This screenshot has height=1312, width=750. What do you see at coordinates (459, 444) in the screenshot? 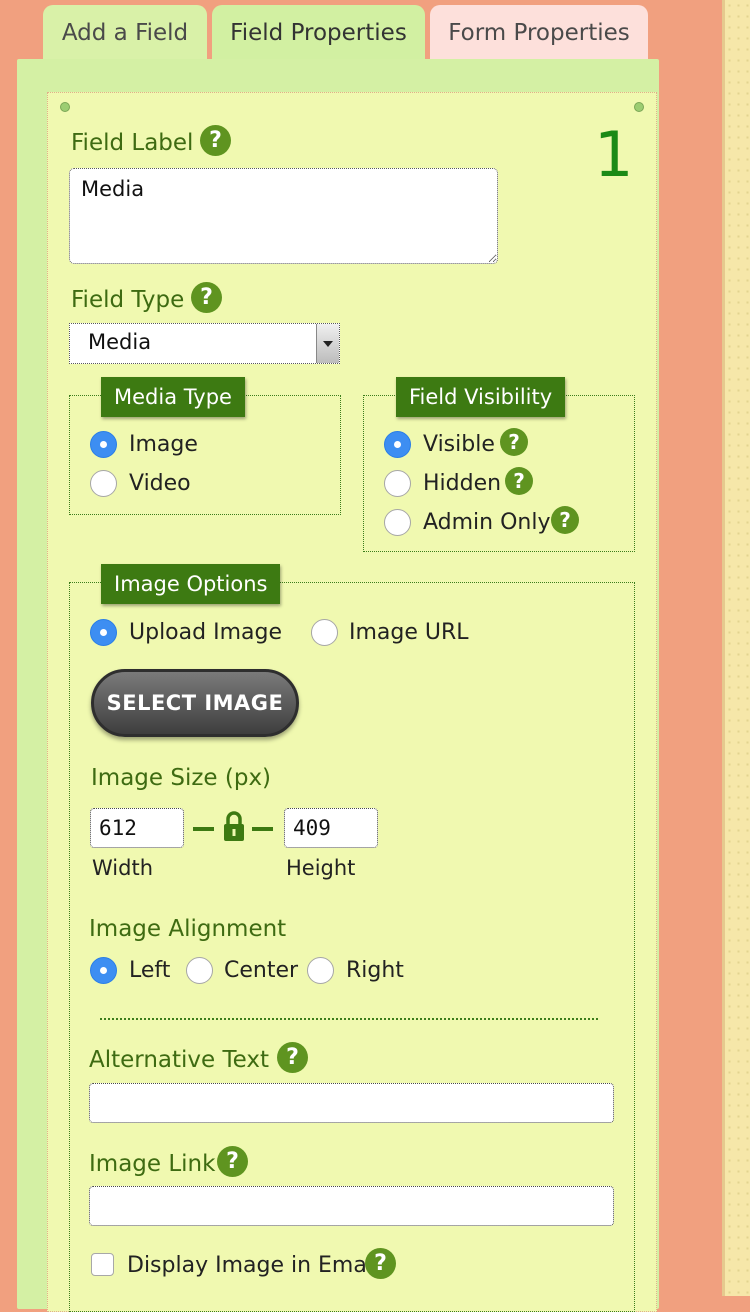
I see `radio-visibility-visible-label: Visible` at bounding box center [459, 444].